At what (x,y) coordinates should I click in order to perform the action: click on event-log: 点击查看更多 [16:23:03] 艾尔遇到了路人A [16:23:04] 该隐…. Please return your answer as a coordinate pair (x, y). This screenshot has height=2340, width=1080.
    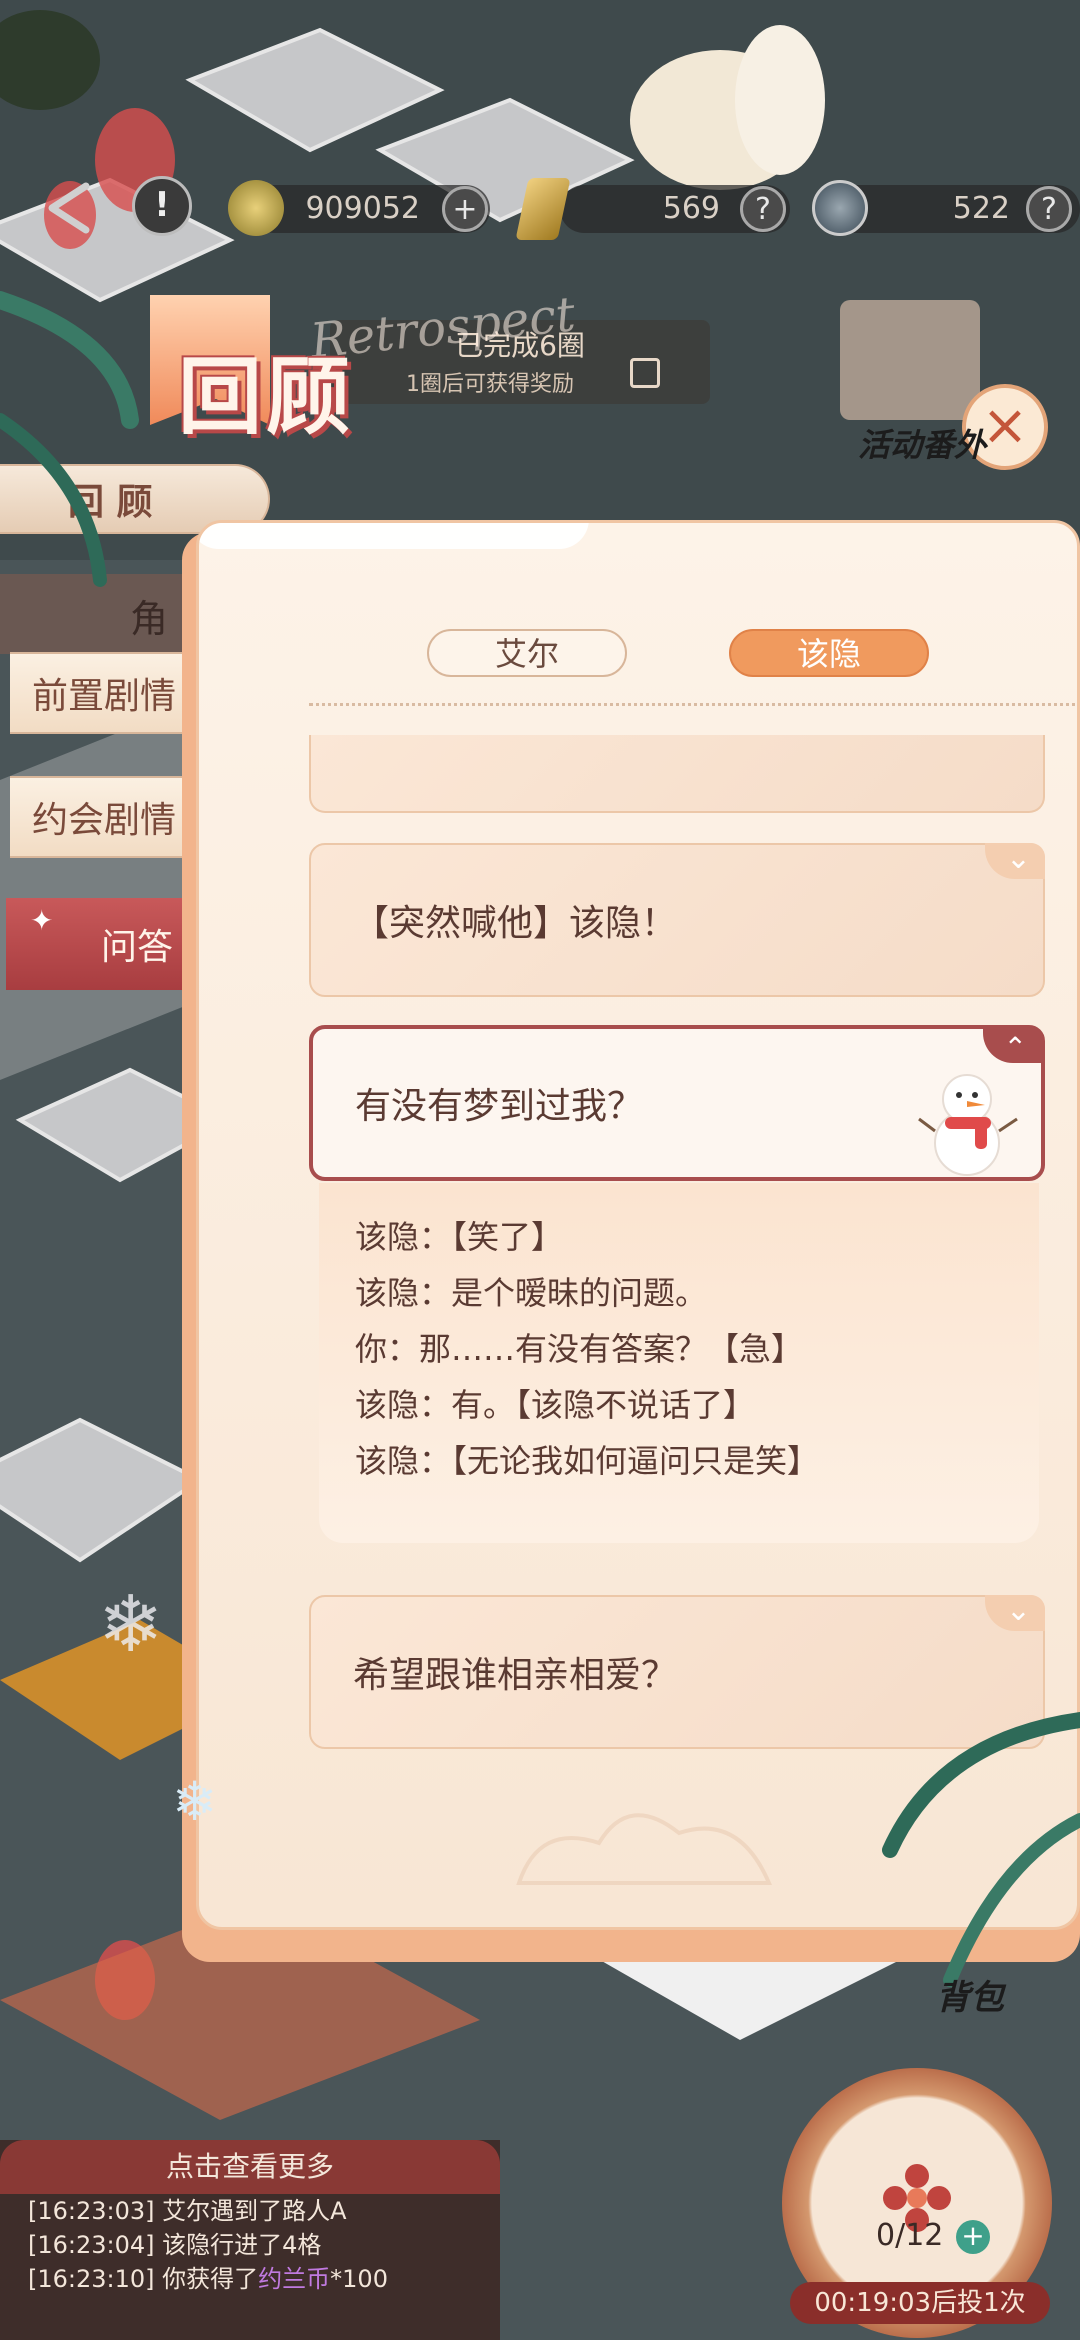
    Looking at the image, I should click on (250, 2240).